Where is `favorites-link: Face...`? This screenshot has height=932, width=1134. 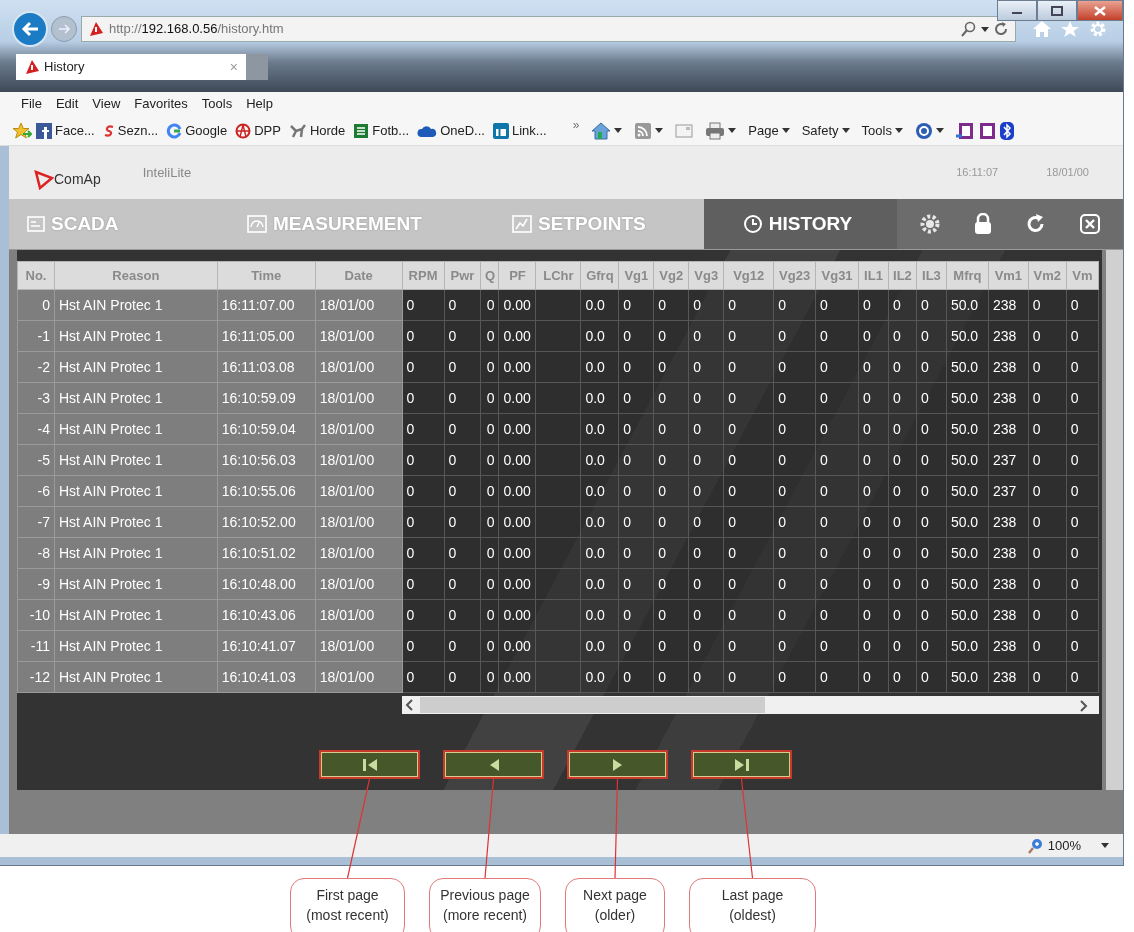
favorites-link: Face... is located at coordinates (75, 130).